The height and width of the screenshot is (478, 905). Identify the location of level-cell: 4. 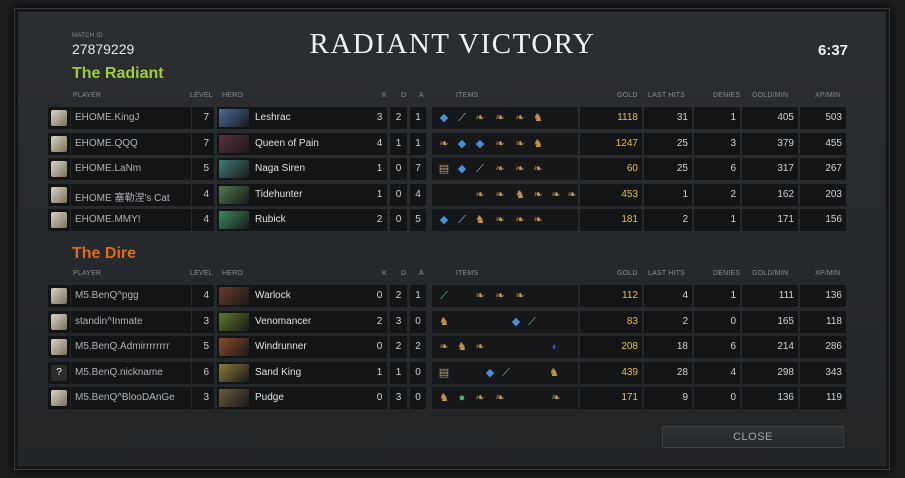
(203, 296).